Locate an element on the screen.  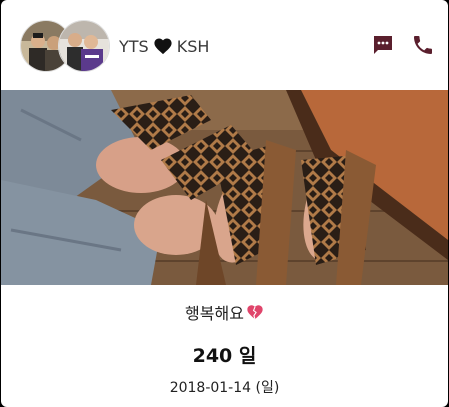
avatar-group is located at coordinates (66, 46).